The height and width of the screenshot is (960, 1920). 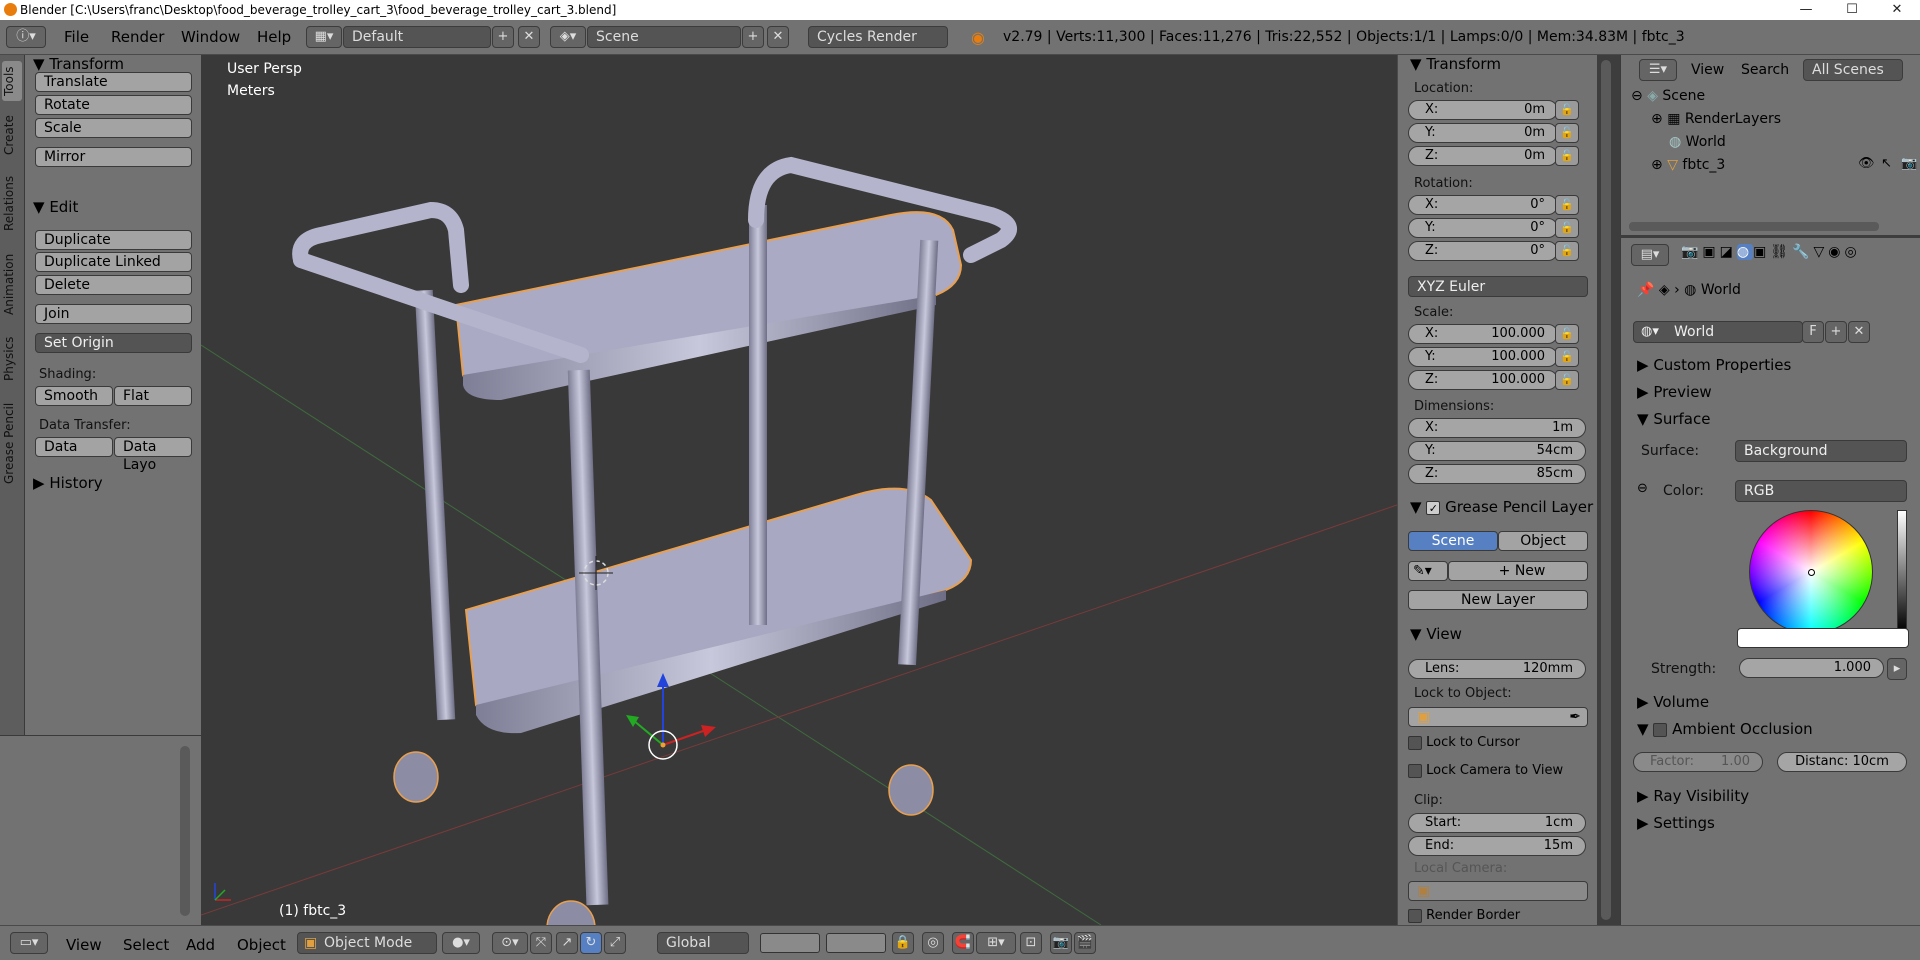 I want to click on color-wheel, so click(x=1811, y=572).